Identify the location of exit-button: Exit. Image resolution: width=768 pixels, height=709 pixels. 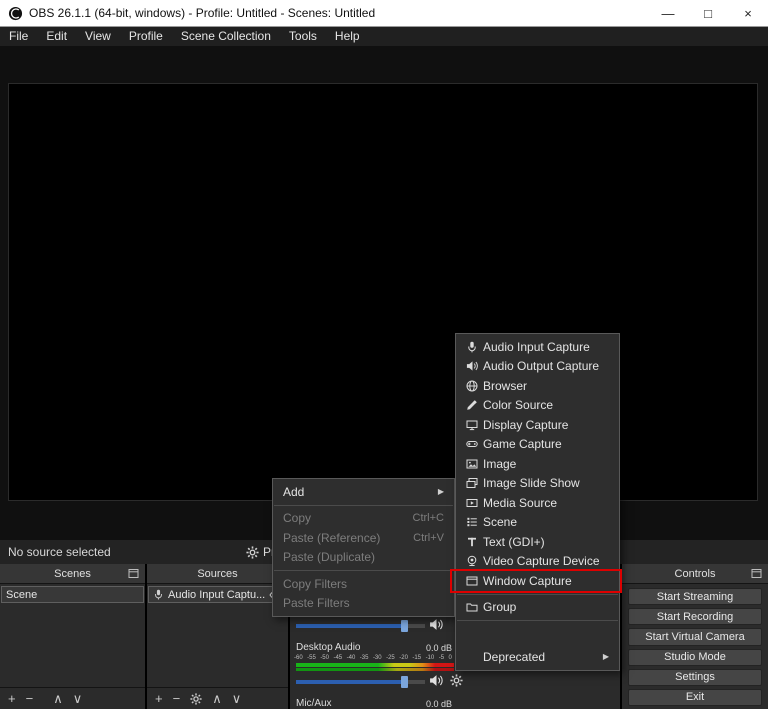
(695, 697).